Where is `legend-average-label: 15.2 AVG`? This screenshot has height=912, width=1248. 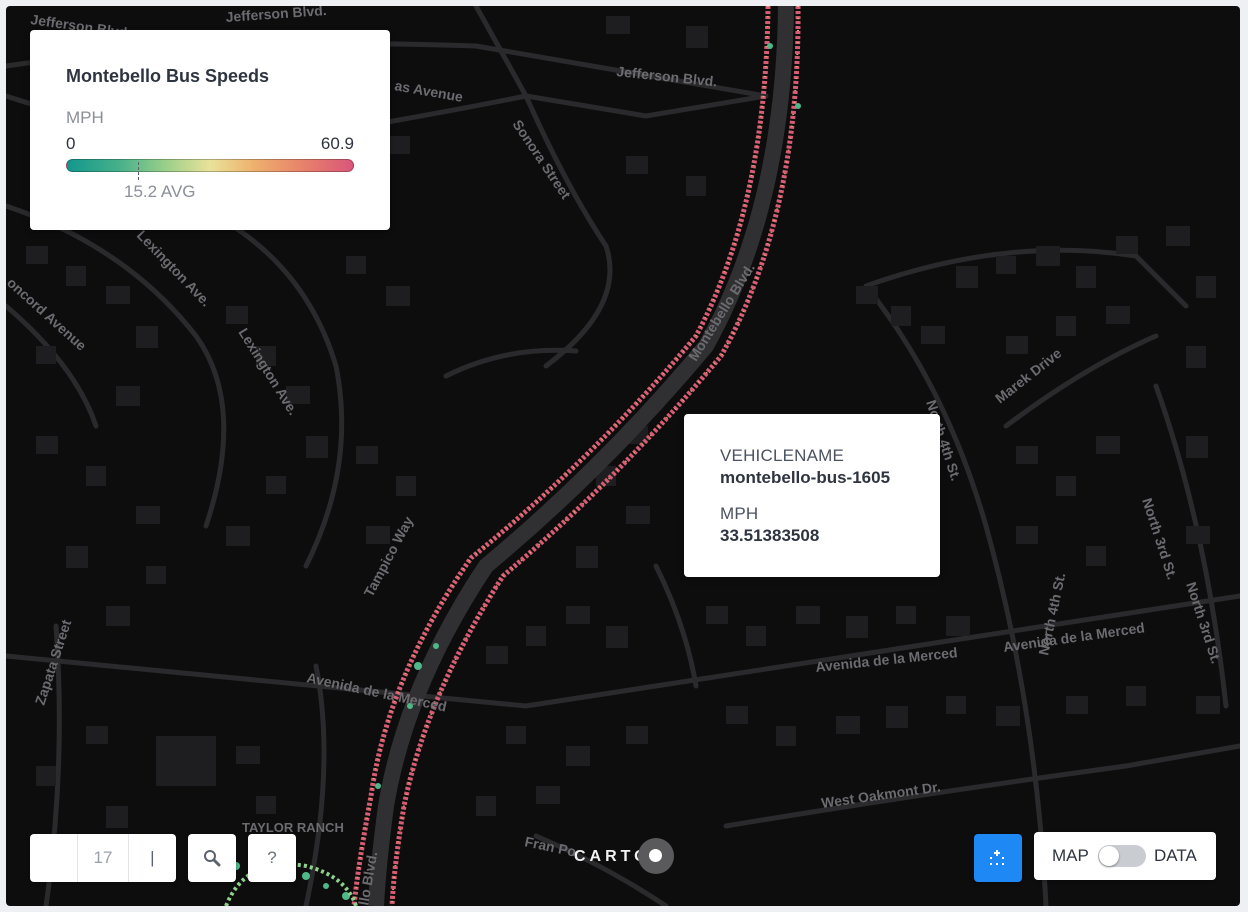
legend-average-label: 15.2 AVG is located at coordinates (160, 191).